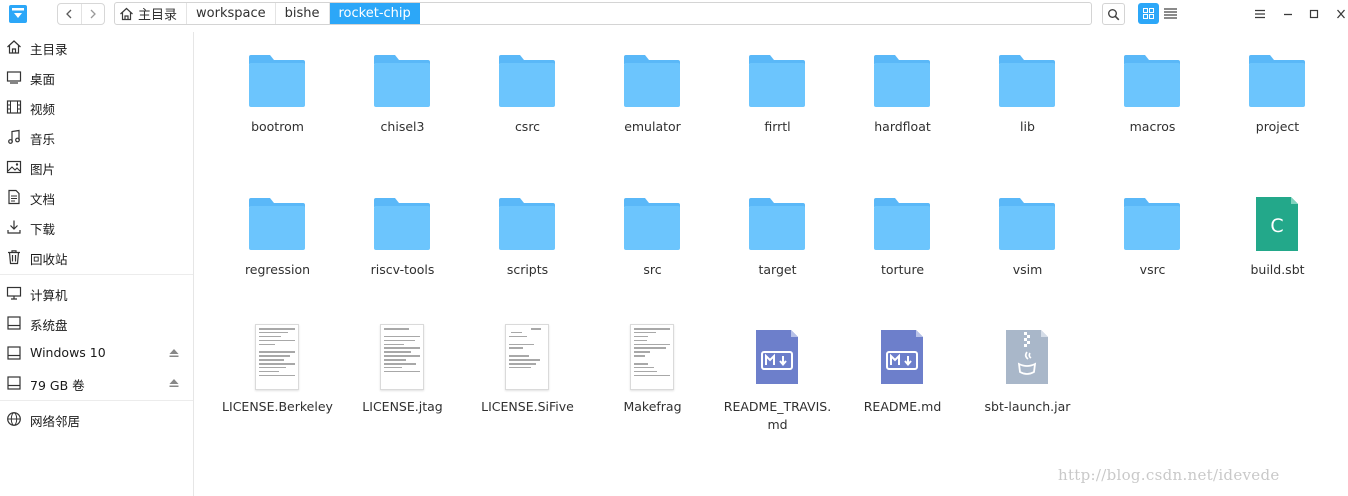  I want to click on sidebar-item-label: 视频, so click(43, 109).